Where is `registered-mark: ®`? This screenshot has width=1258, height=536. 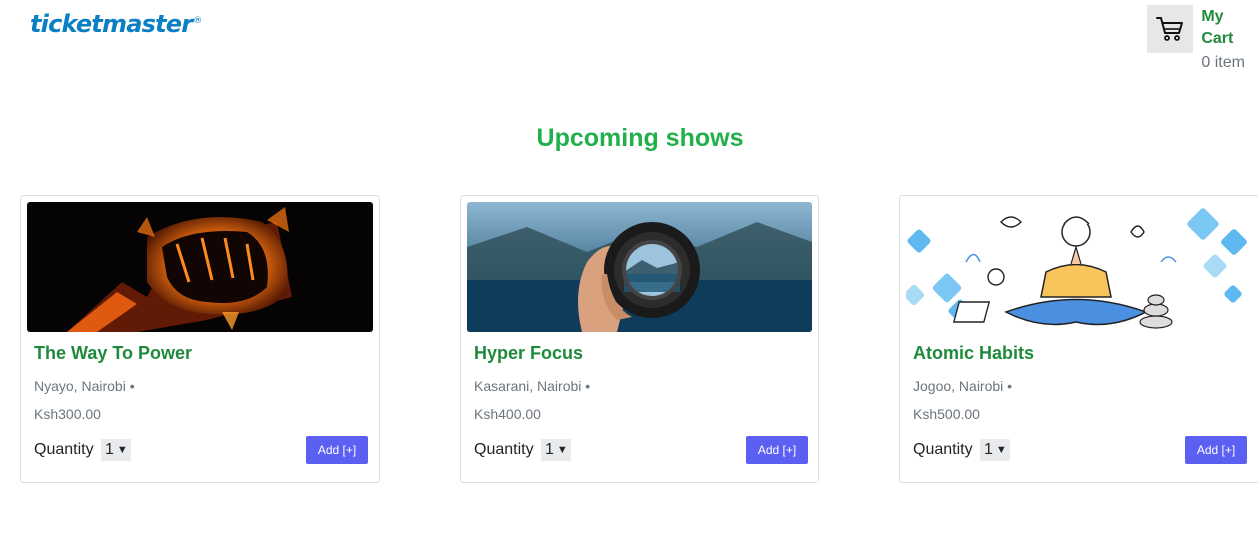
registered-mark: ® is located at coordinates (197, 21).